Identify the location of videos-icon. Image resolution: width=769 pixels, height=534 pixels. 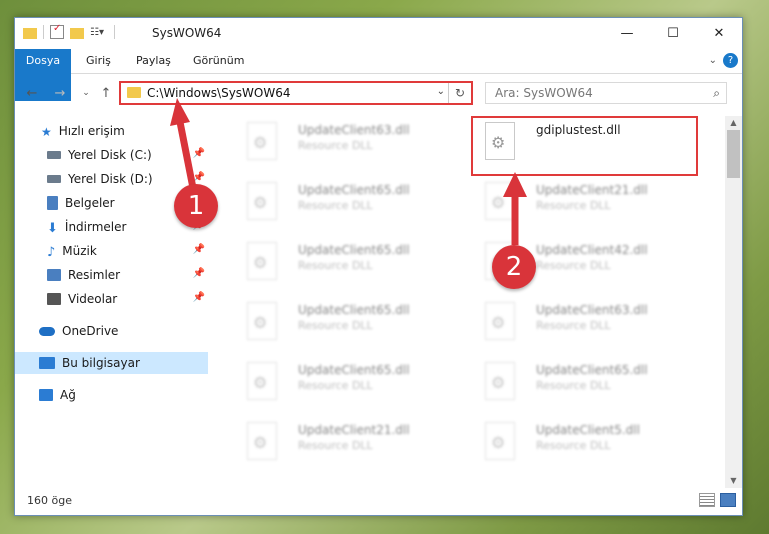
(54, 299).